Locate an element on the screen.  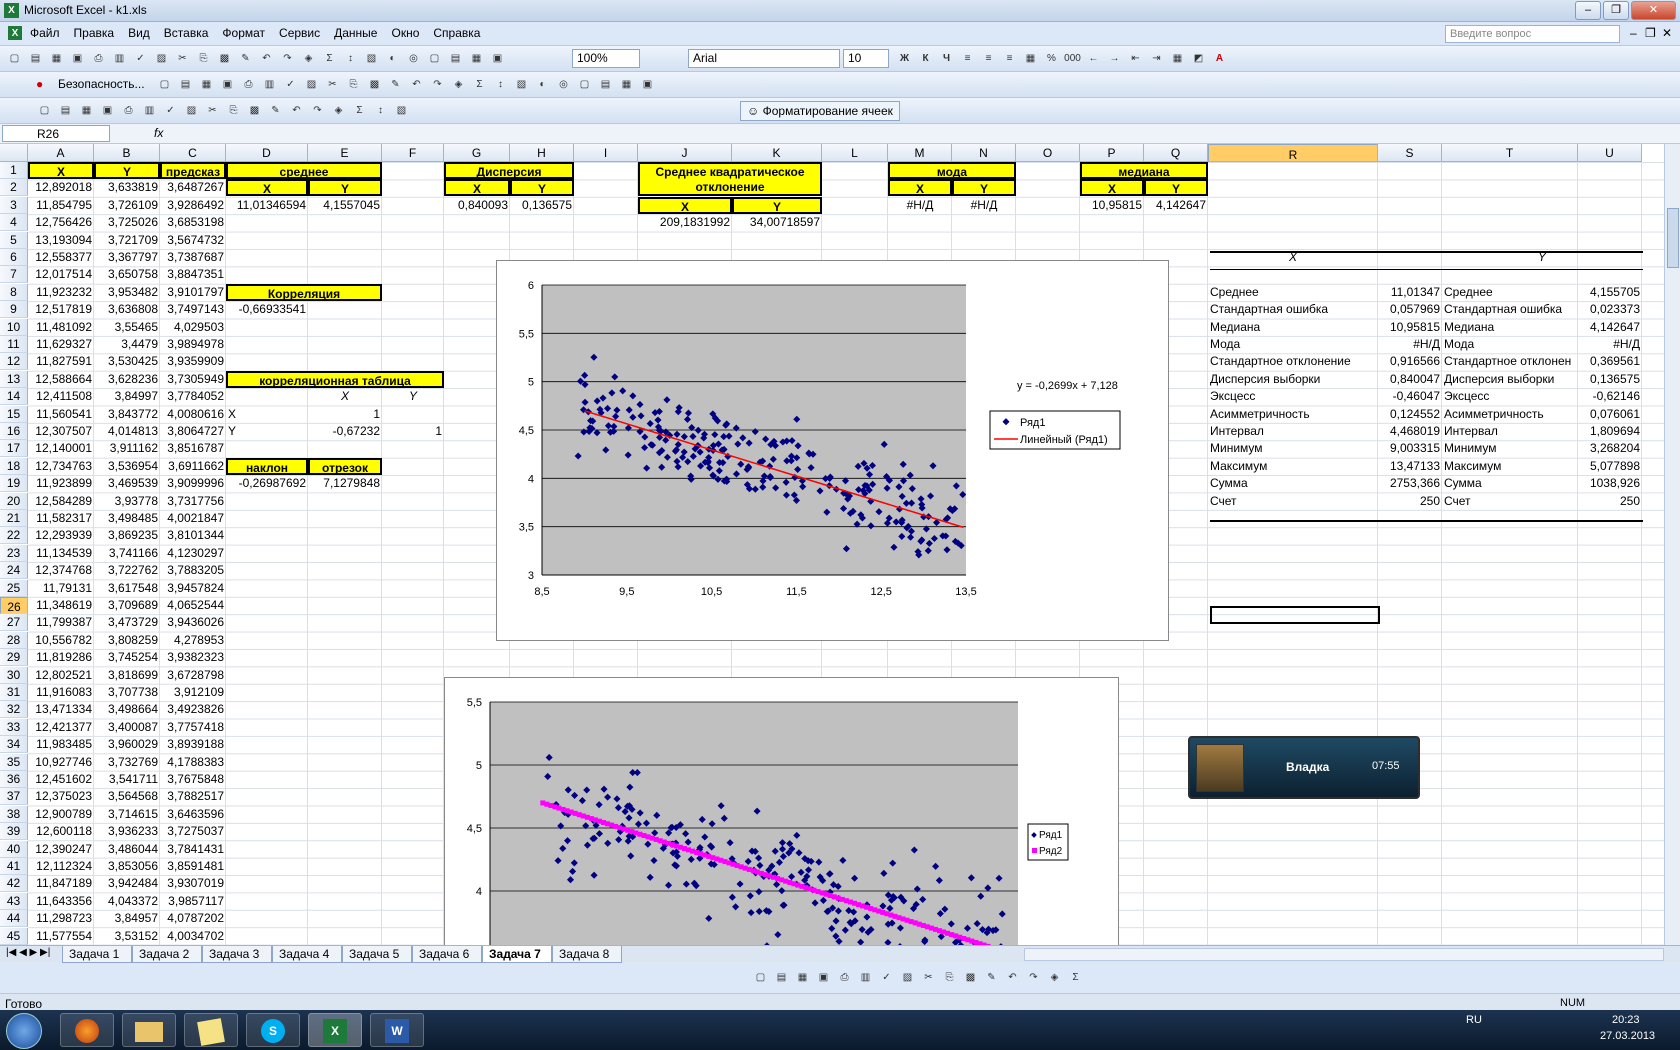
cell-C4: 3,6853198 is located at coordinates (193, 222).